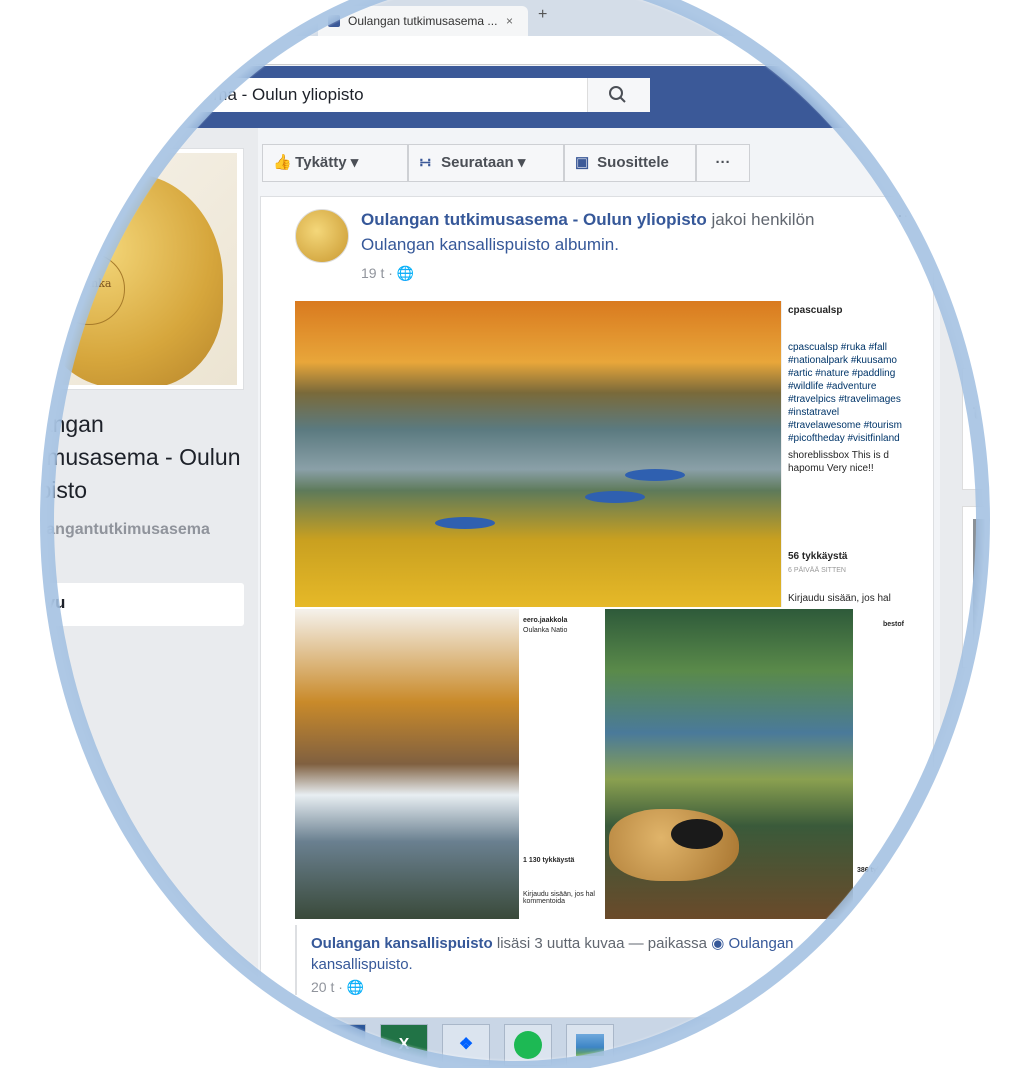 This screenshot has height=1068, width=1011. What do you see at coordinates (385, 95) in the screenshot?
I see `search-field: imusasema - Oulun yliopisto` at bounding box center [385, 95].